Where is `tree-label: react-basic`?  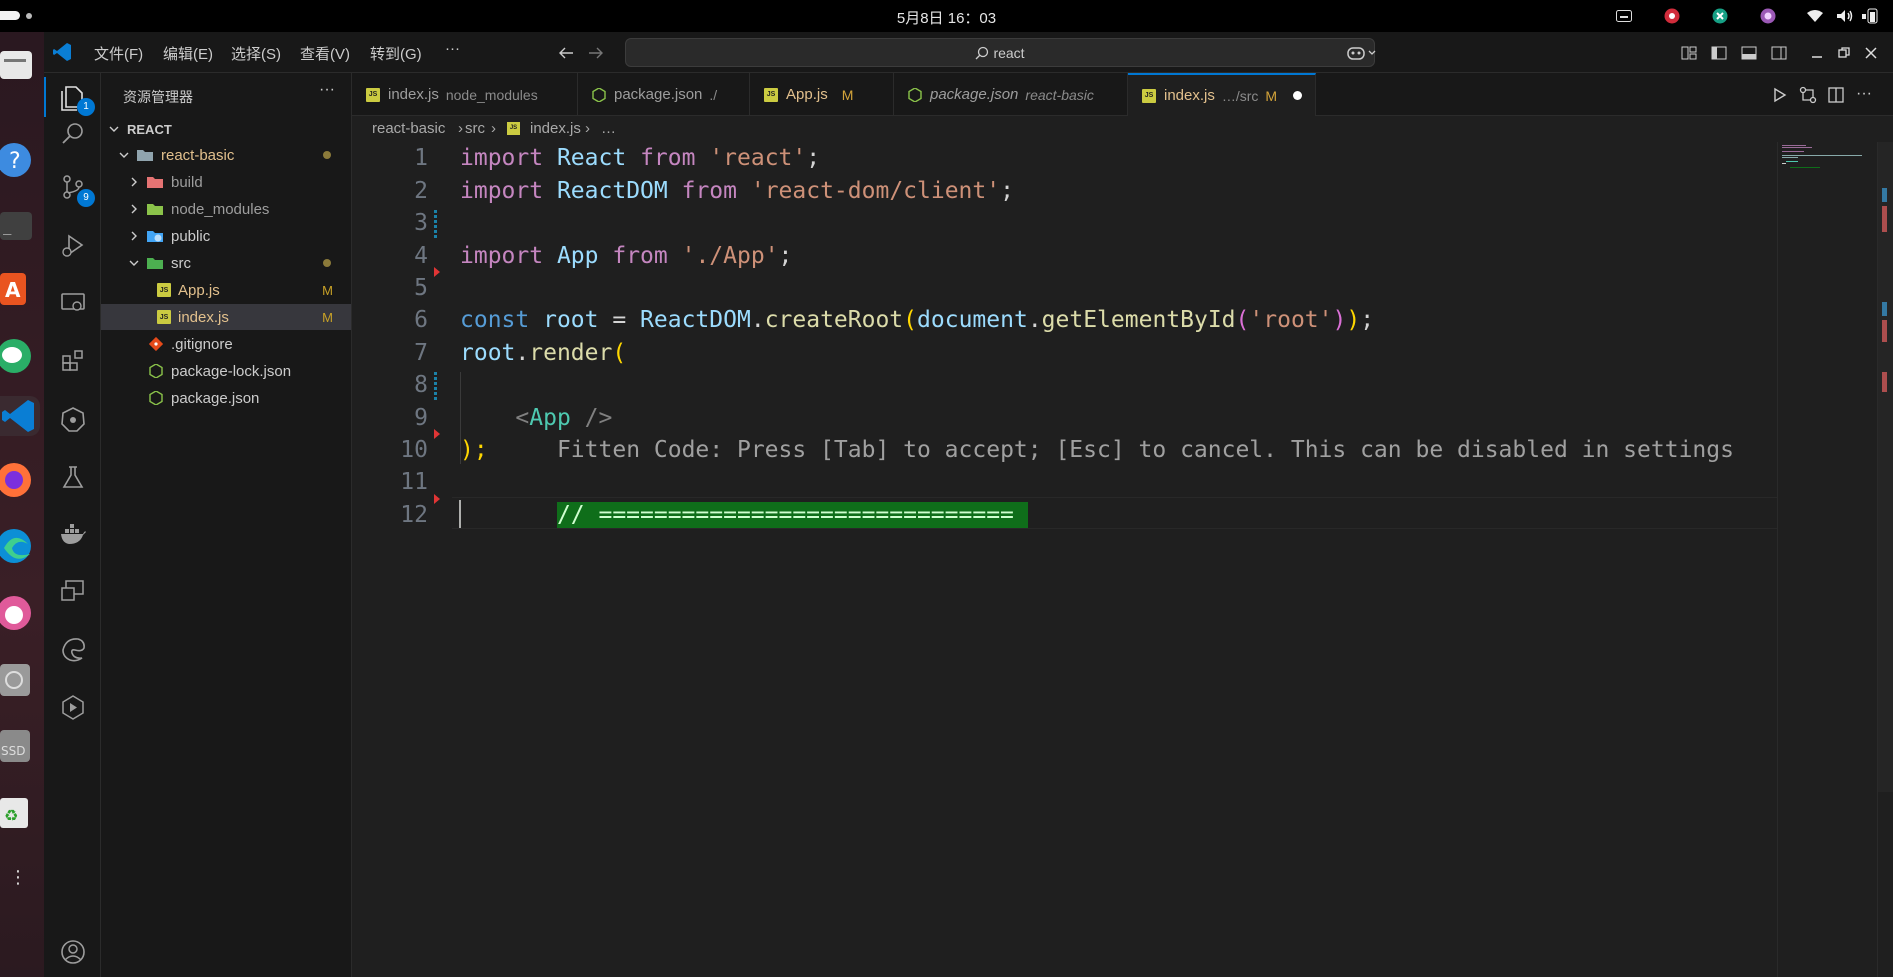
tree-label: react-basic is located at coordinates (198, 155).